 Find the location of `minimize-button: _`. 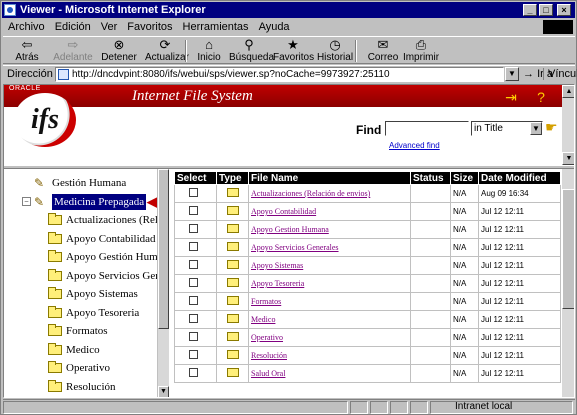

minimize-button: _ is located at coordinates (530, 10).